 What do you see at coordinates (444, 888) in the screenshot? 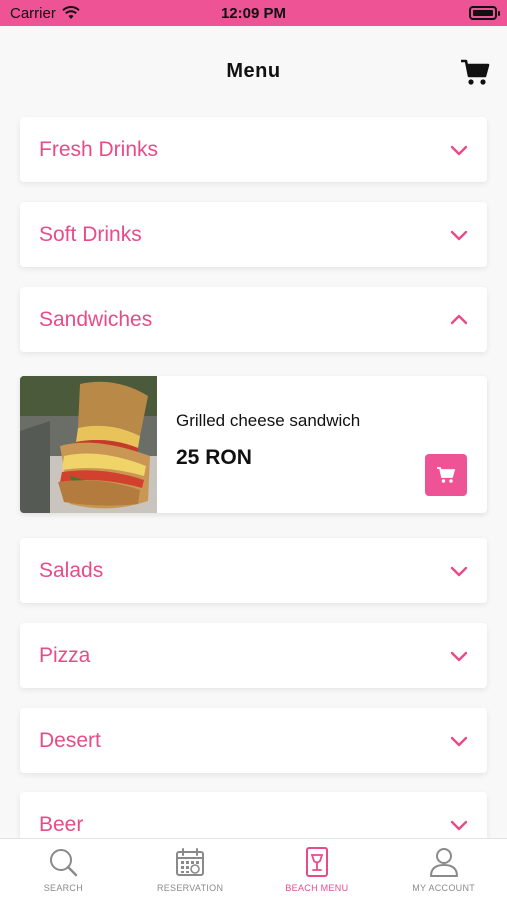
I see `tab-label: MY ACCOUNT` at bounding box center [444, 888].